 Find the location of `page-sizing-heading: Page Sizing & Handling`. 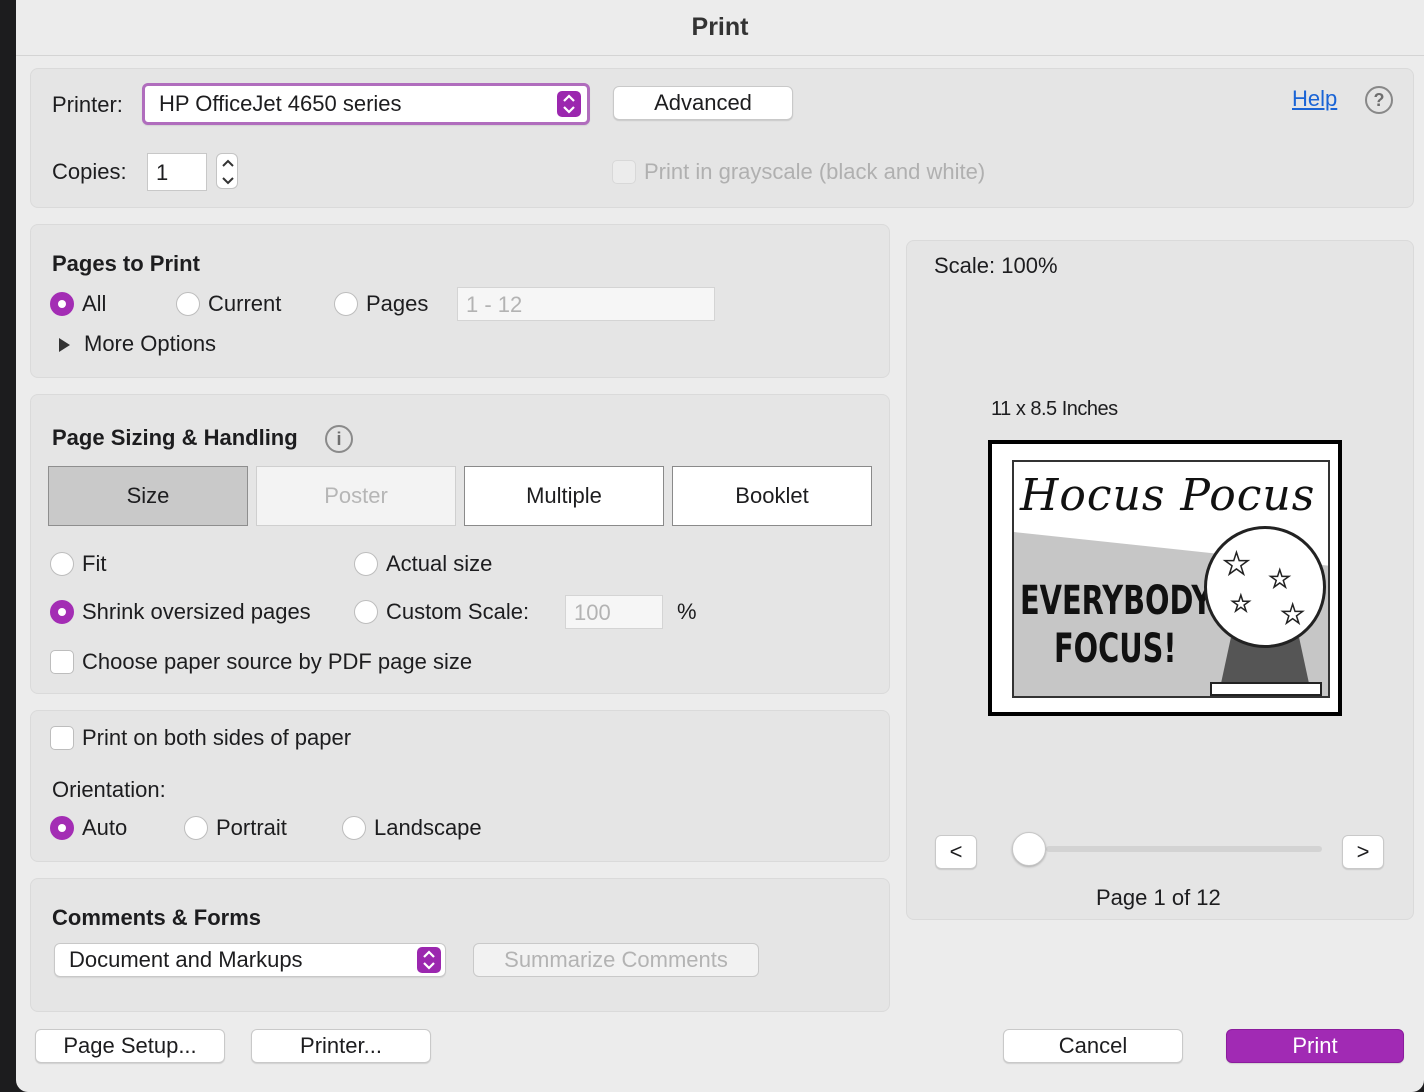

page-sizing-heading: Page Sizing & Handling is located at coordinates (175, 437).